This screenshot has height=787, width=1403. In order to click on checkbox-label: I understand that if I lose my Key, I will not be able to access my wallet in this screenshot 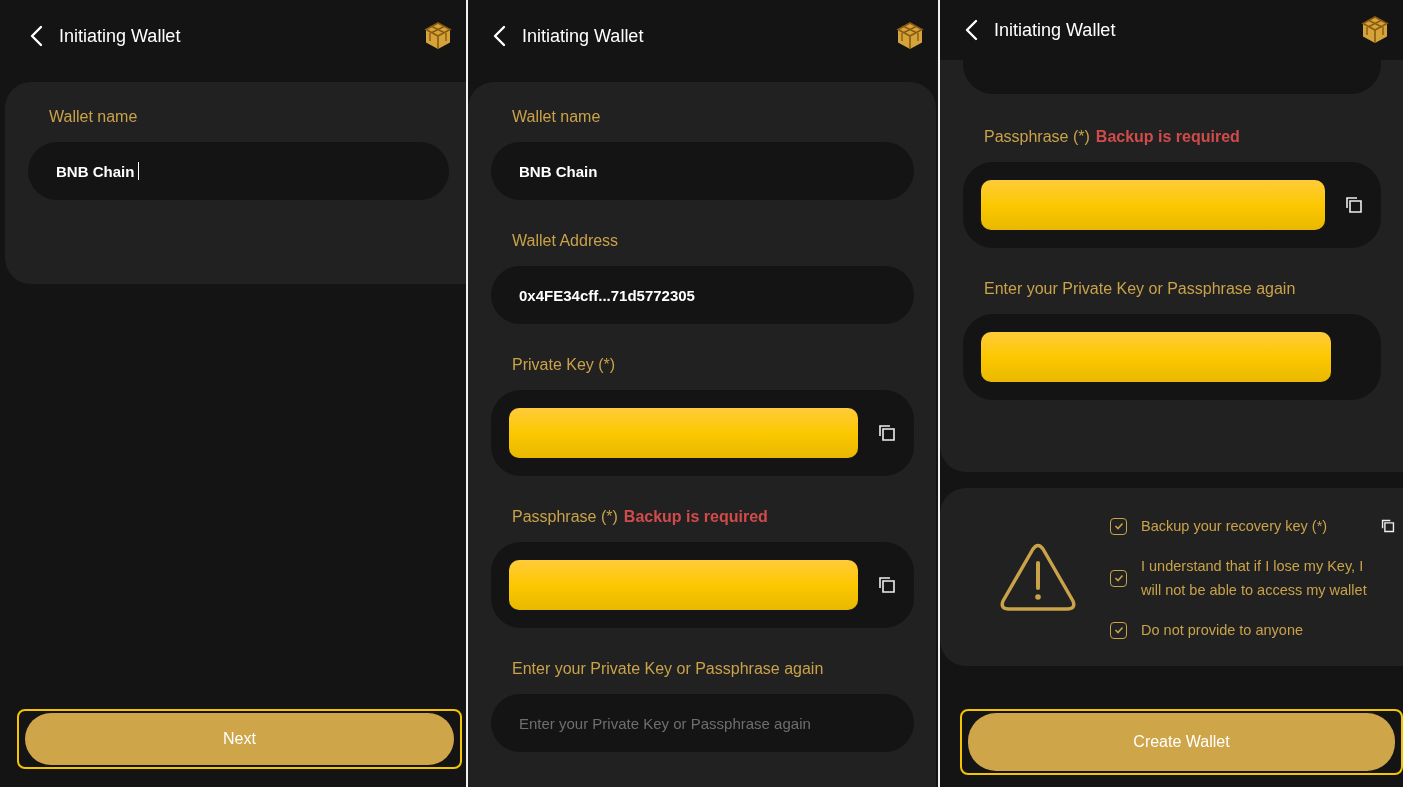, I will do `click(1254, 578)`.